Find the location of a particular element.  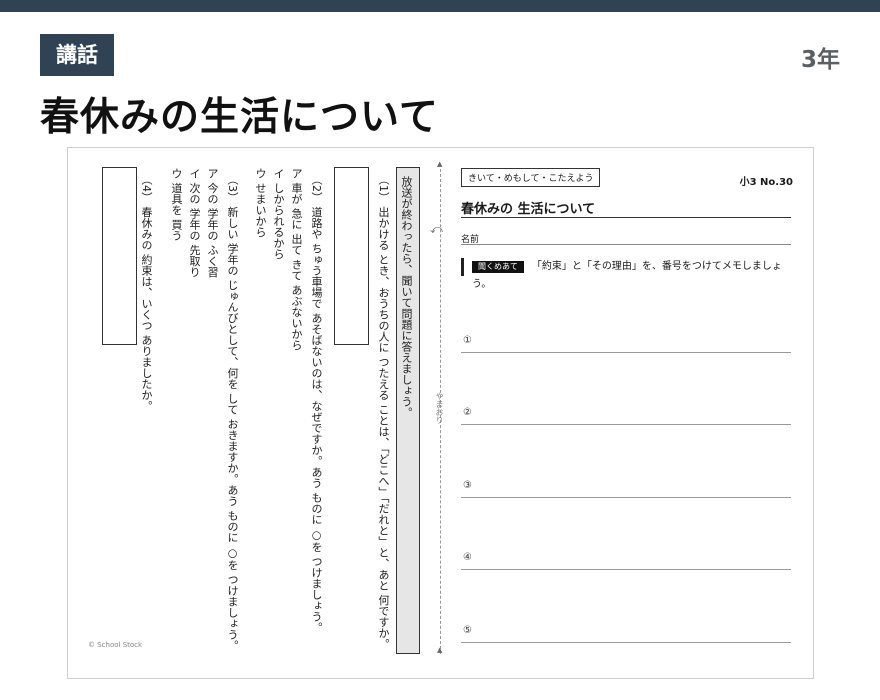

memo-number-3: ③ is located at coordinates (467, 485).